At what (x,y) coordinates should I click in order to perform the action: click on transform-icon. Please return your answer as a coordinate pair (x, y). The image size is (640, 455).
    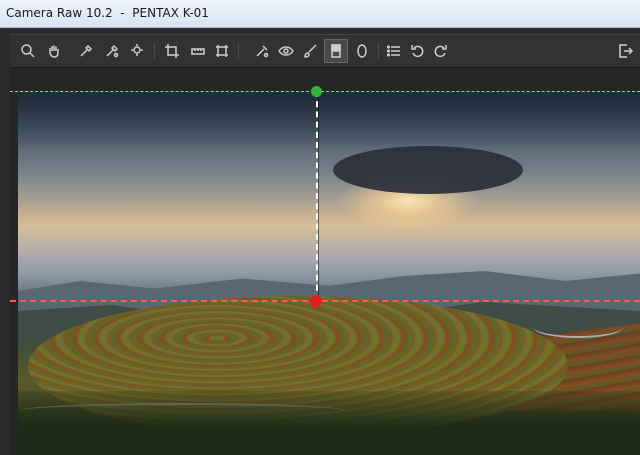
    Looking at the image, I should click on (222, 51).